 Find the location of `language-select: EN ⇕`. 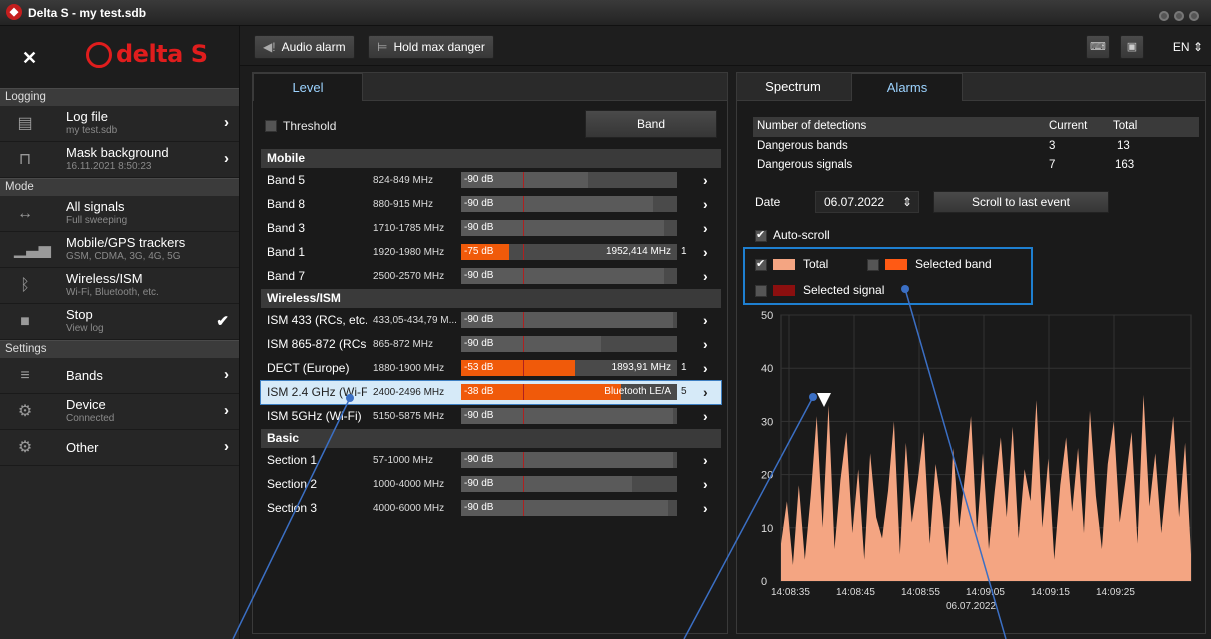

language-select: EN ⇕ is located at coordinates (1188, 47).